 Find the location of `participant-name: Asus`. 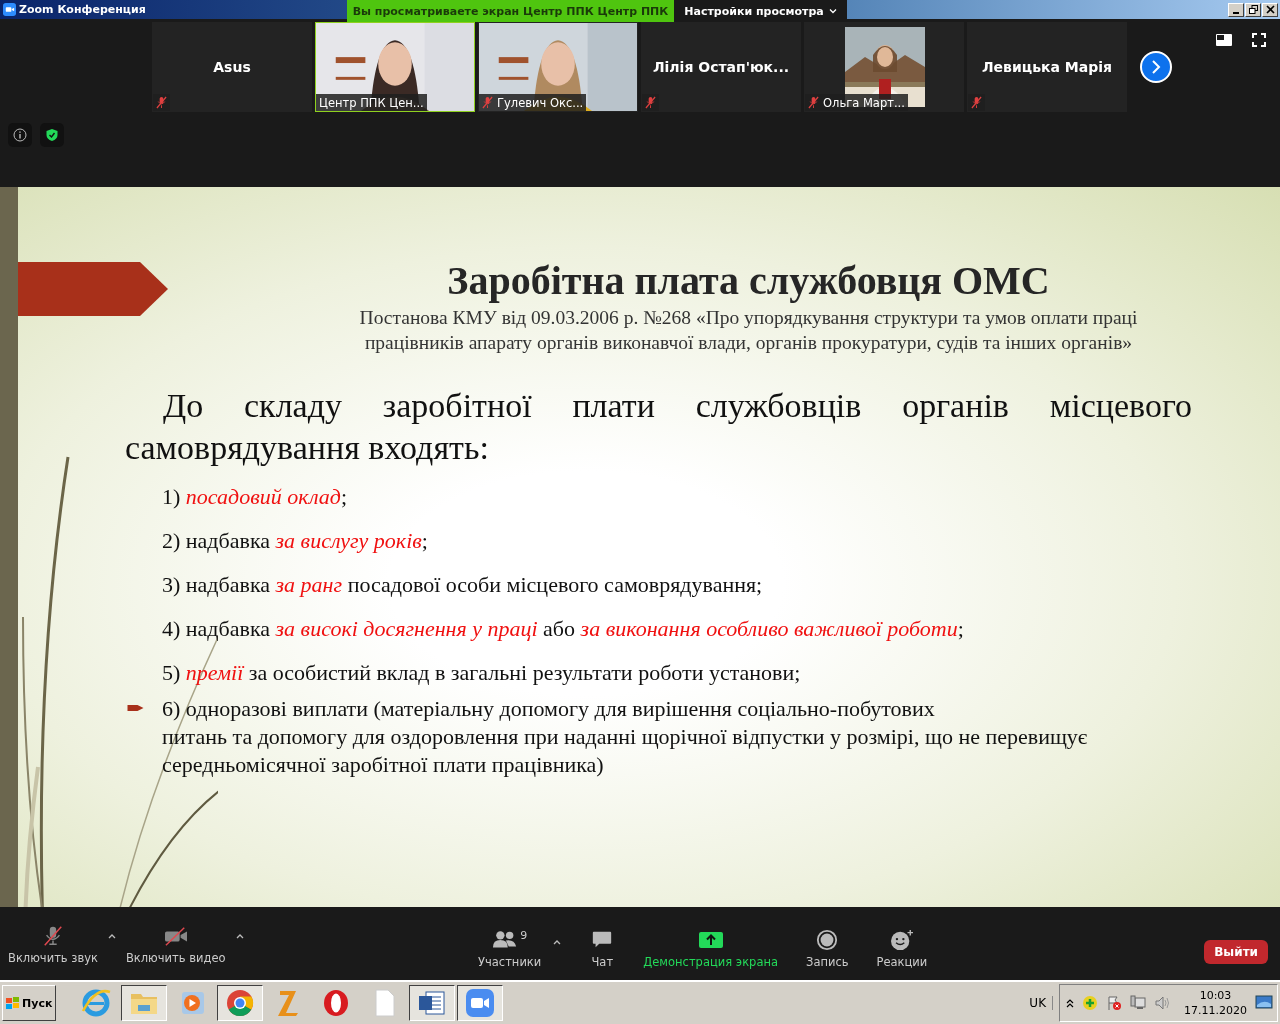

participant-name: Asus is located at coordinates (232, 67).